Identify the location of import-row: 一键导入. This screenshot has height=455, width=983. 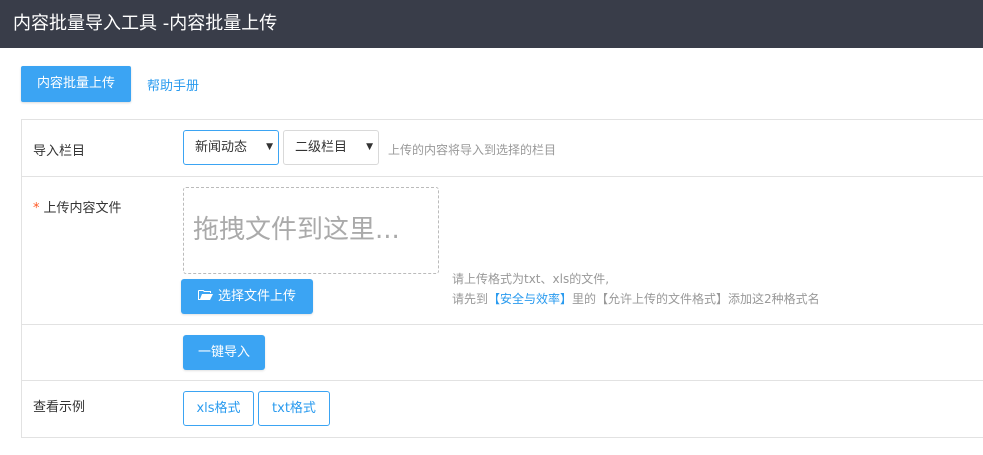
(502, 353).